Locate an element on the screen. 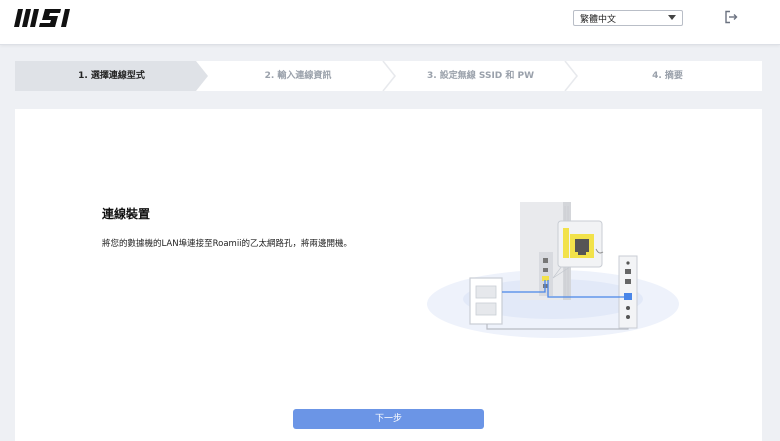 This screenshot has width=780, height=441. language-select: 繁體中文 is located at coordinates (628, 18).